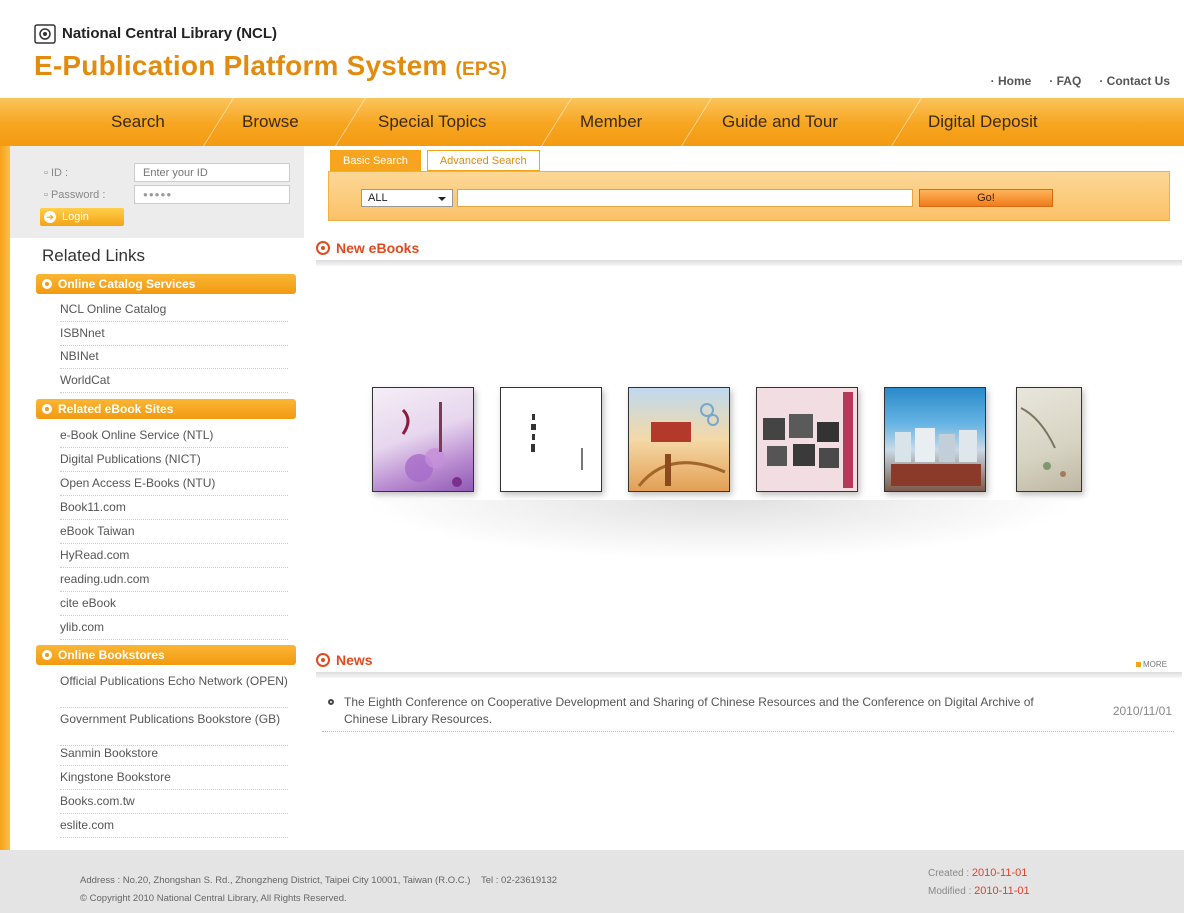  I want to click on link-books-com-tw: Books.com.tw, so click(174, 804).